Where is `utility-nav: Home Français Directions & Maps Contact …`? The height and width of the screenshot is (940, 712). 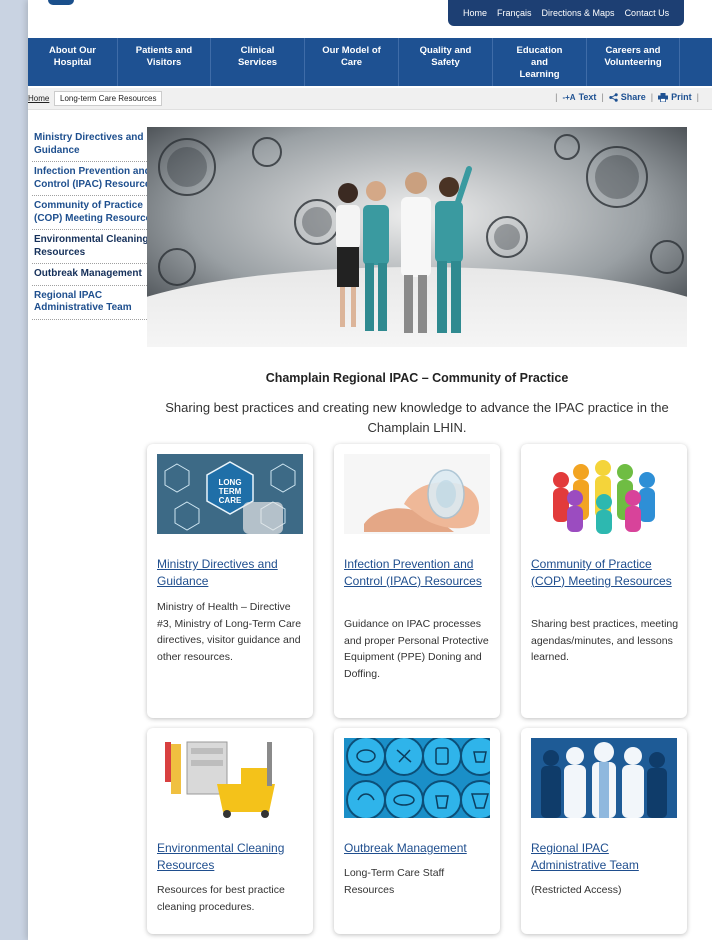
utility-nav: Home Français Directions & Maps Contact … is located at coordinates (566, 13).